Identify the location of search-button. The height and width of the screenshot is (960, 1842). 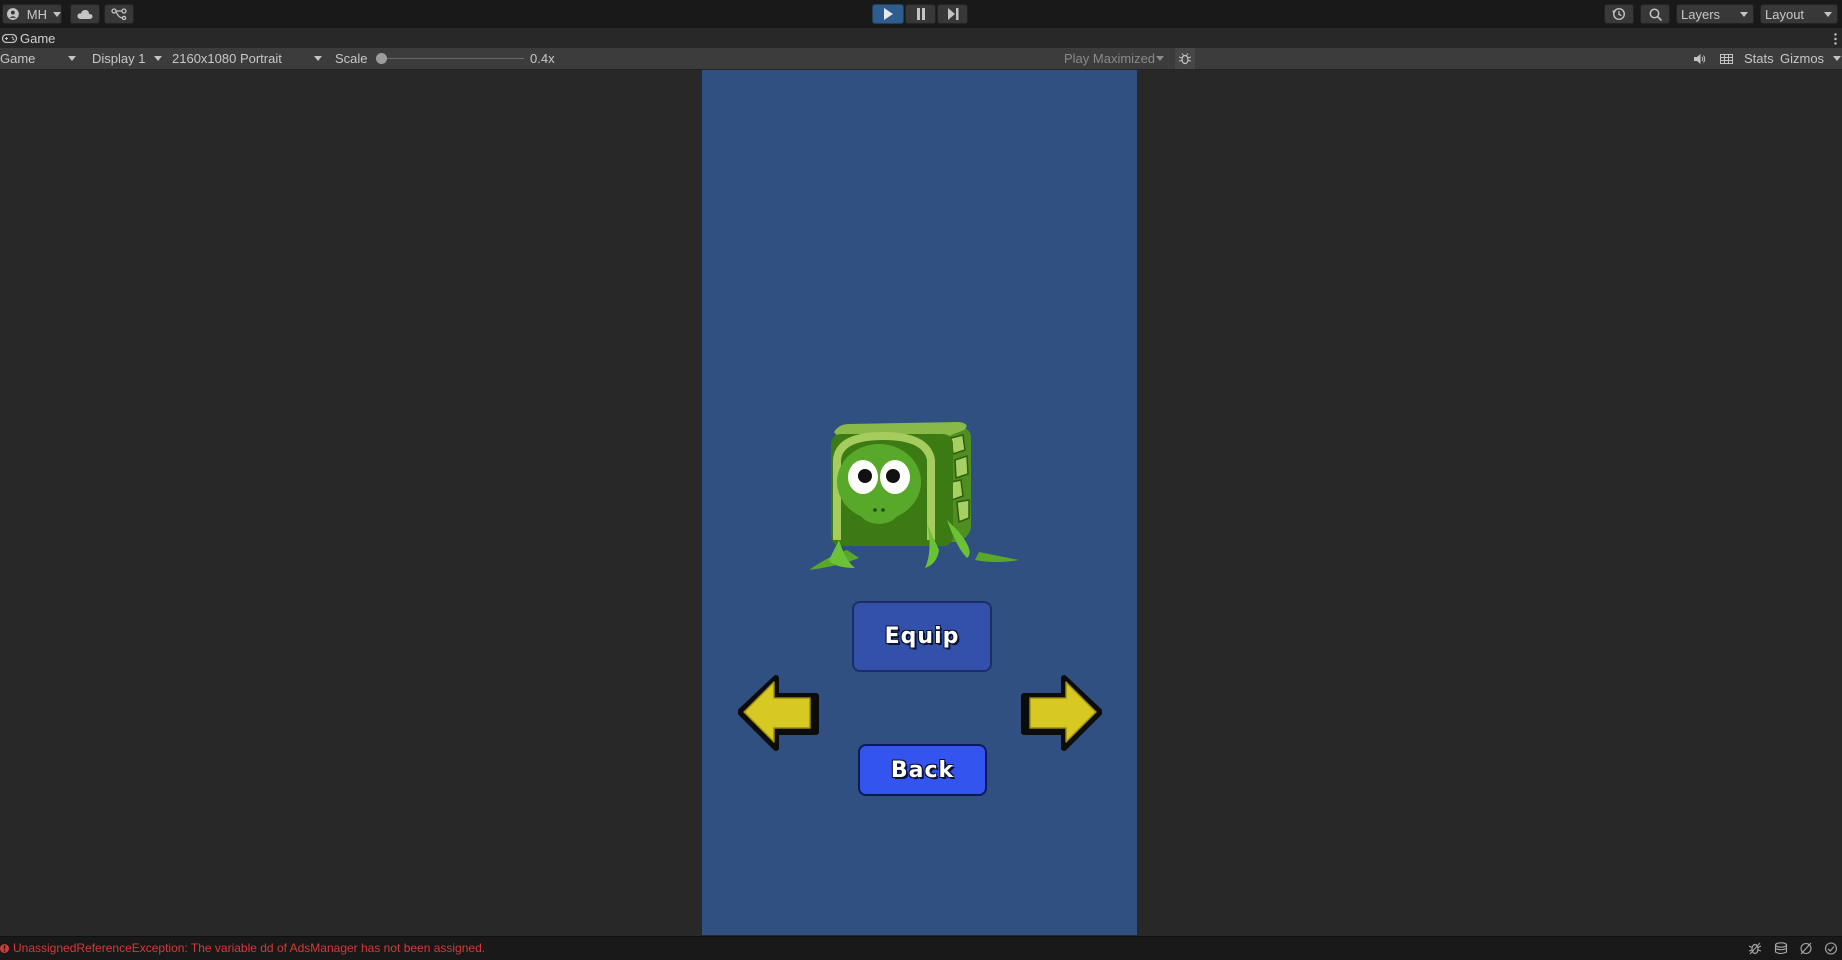
(1655, 14).